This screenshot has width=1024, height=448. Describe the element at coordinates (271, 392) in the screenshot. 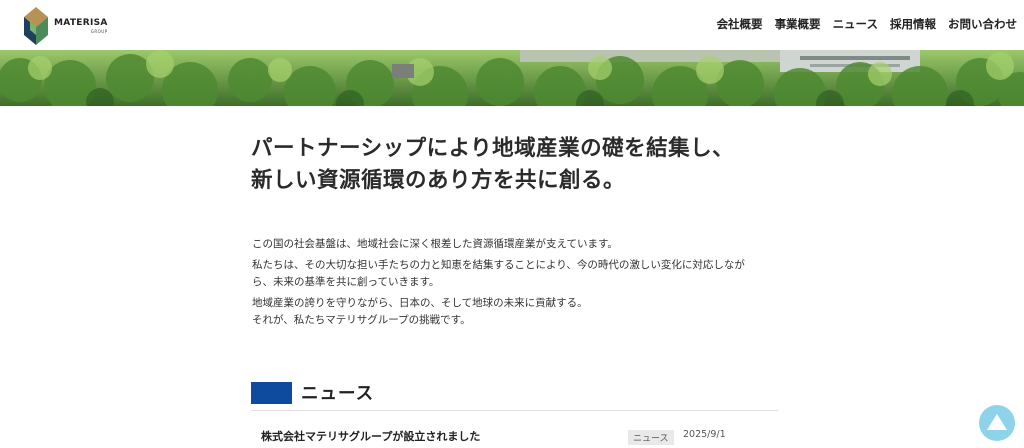

I see `news-accent-bar` at that location.